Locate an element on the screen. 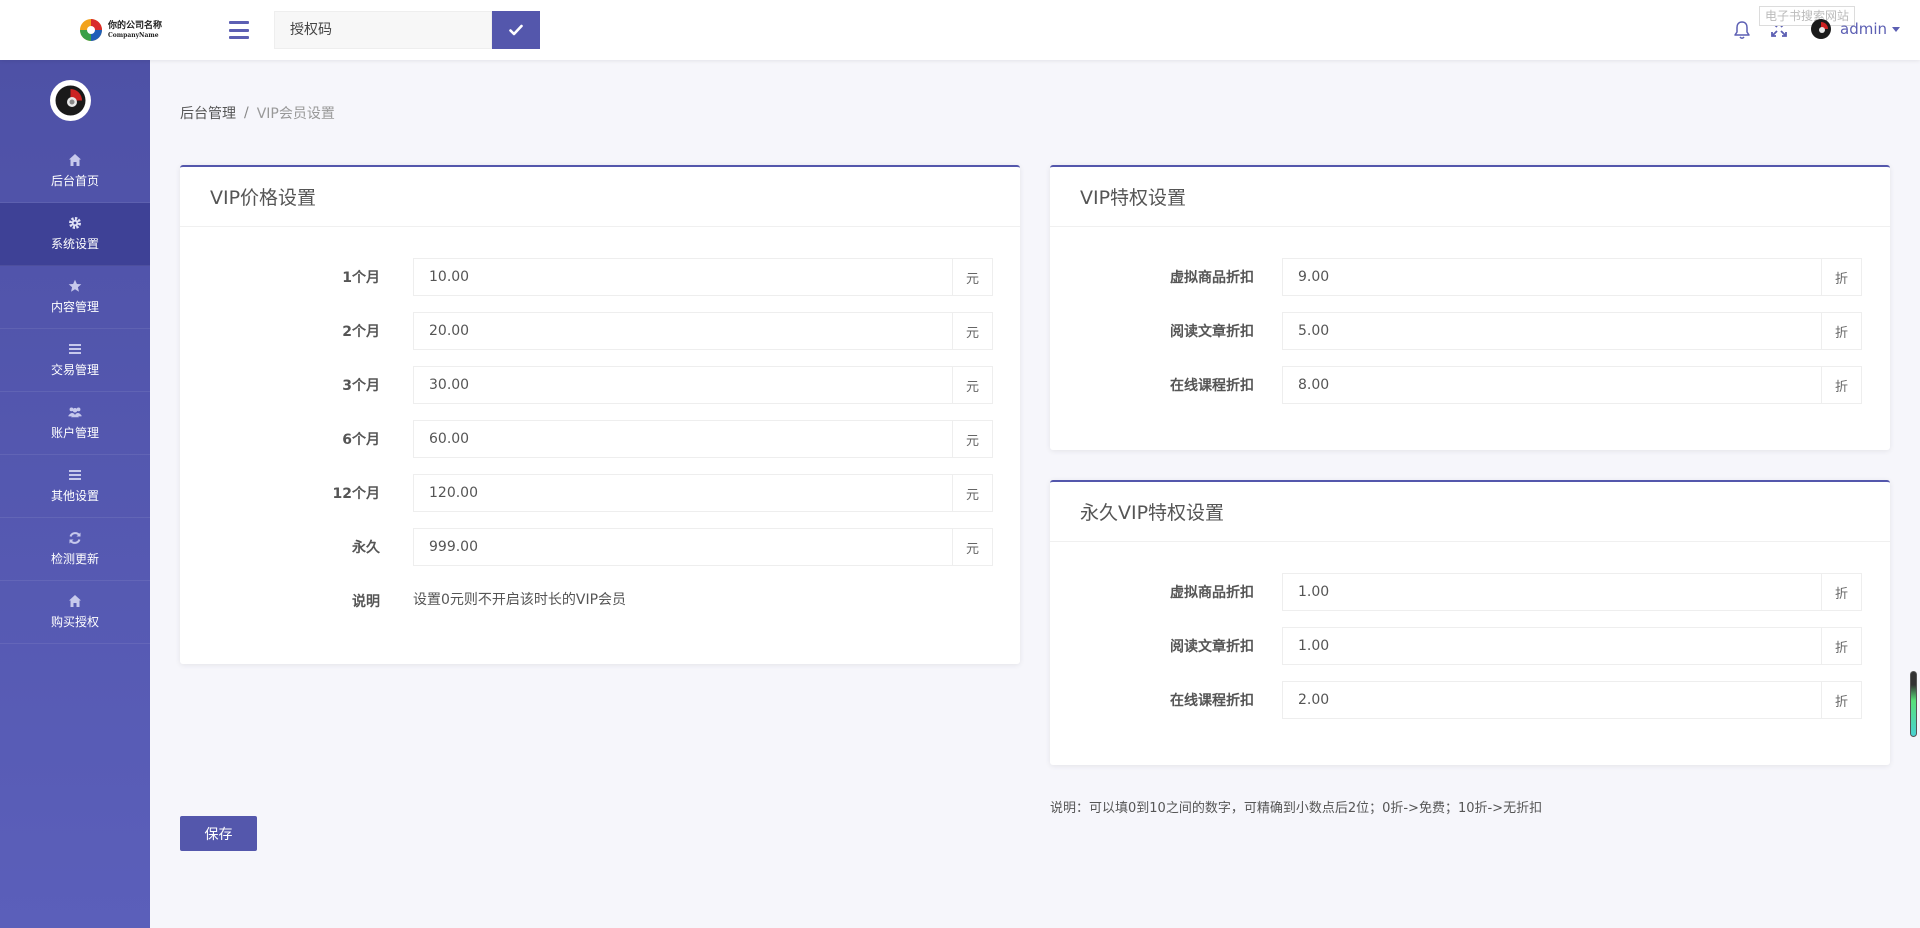  sidebar-item-buy-license: 购买授权 is located at coordinates (75, 612).